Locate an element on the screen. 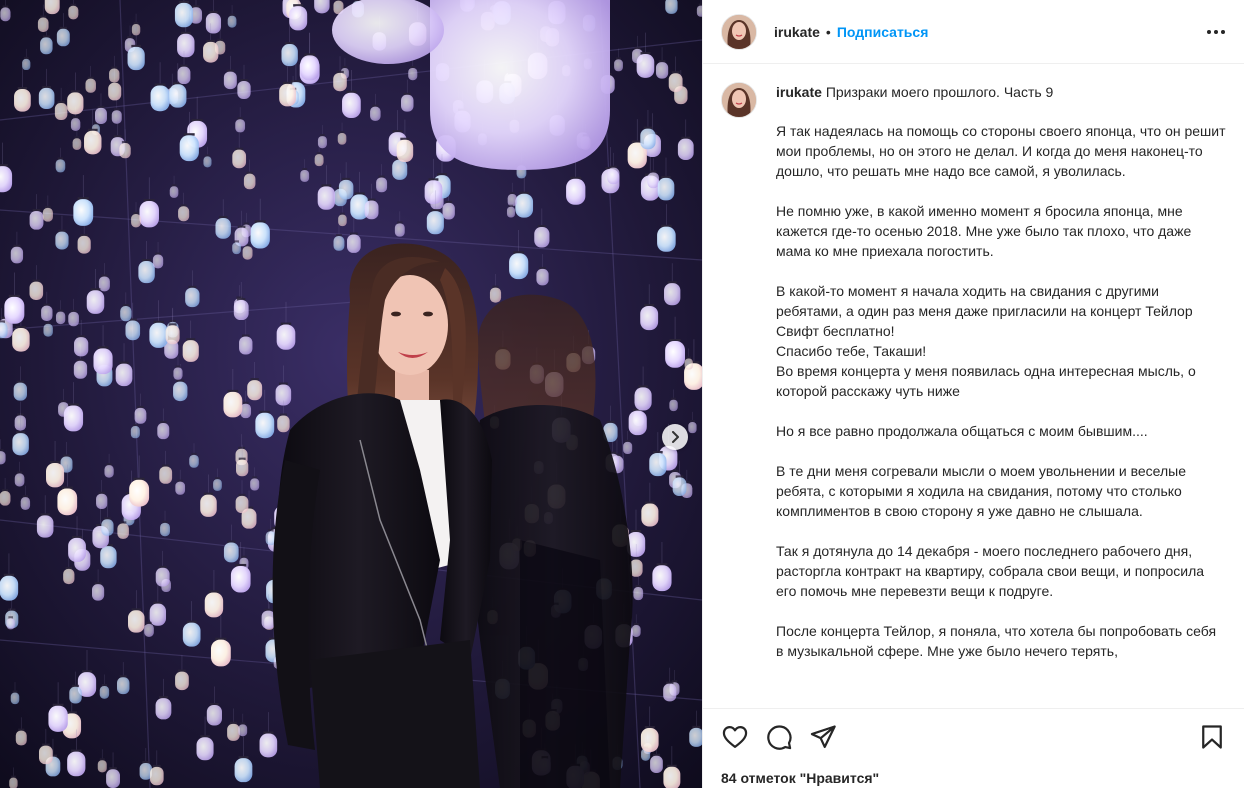  chevron-right-icon is located at coordinates (675, 437).